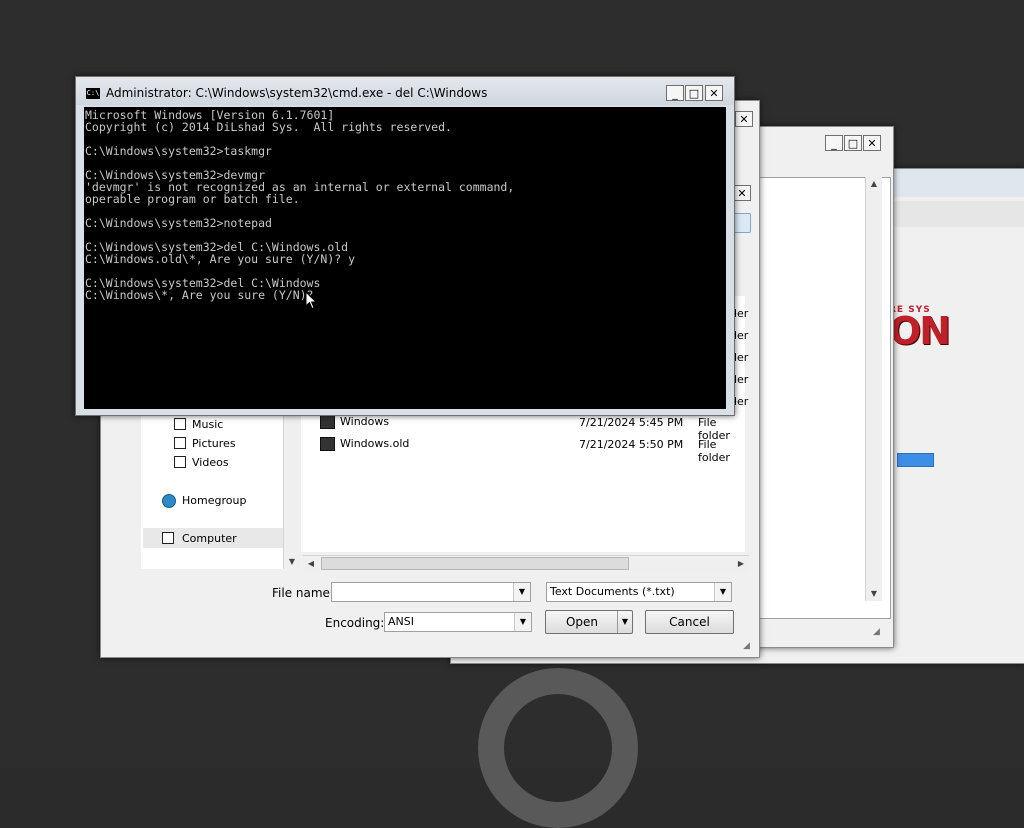  I want to click on encoding-value: ANSI, so click(401, 621).